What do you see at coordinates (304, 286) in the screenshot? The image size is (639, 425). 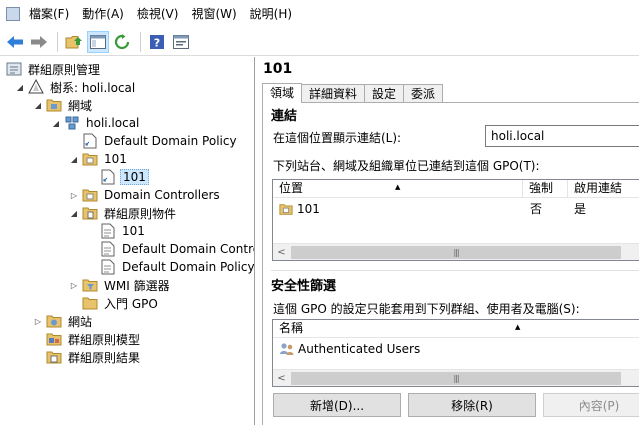 I see `security-filtering-title: 安全性篩選` at bounding box center [304, 286].